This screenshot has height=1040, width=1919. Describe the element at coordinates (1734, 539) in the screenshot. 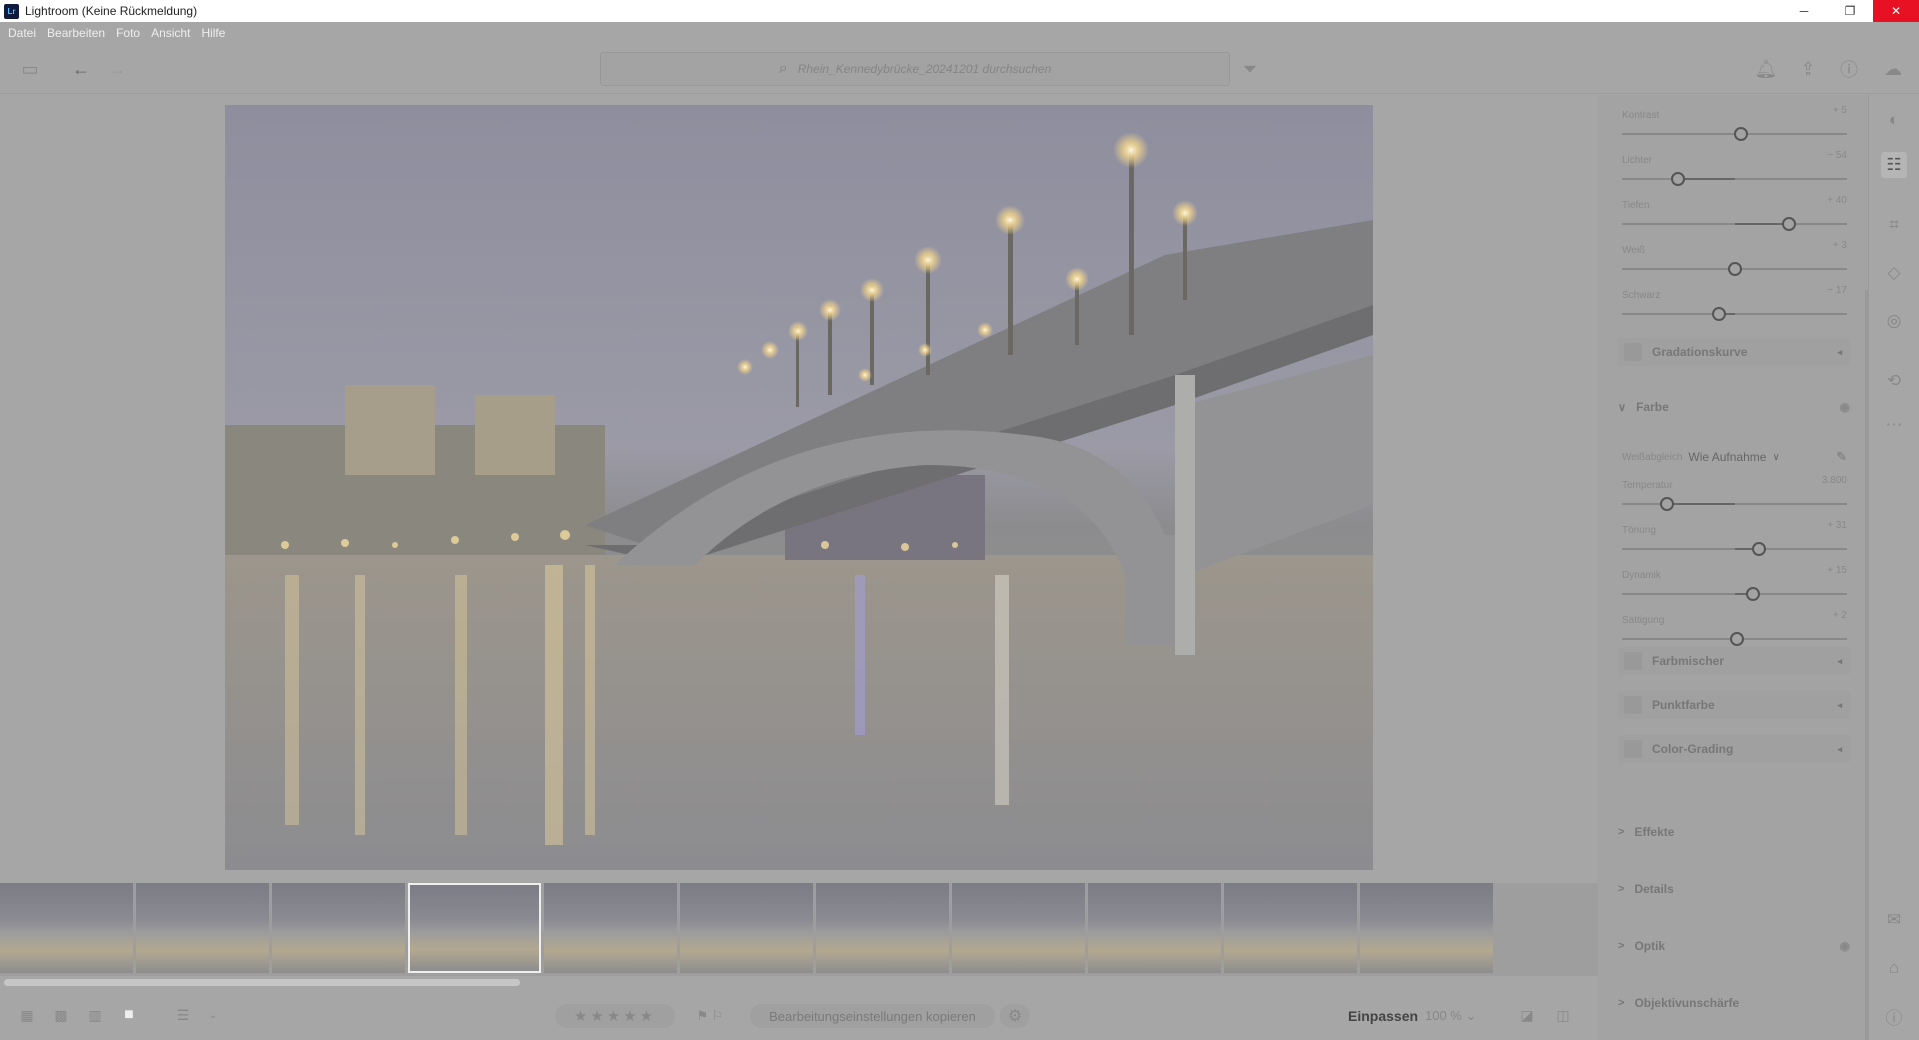

I see `slider-t-nung: Tönung + 31` at that location.